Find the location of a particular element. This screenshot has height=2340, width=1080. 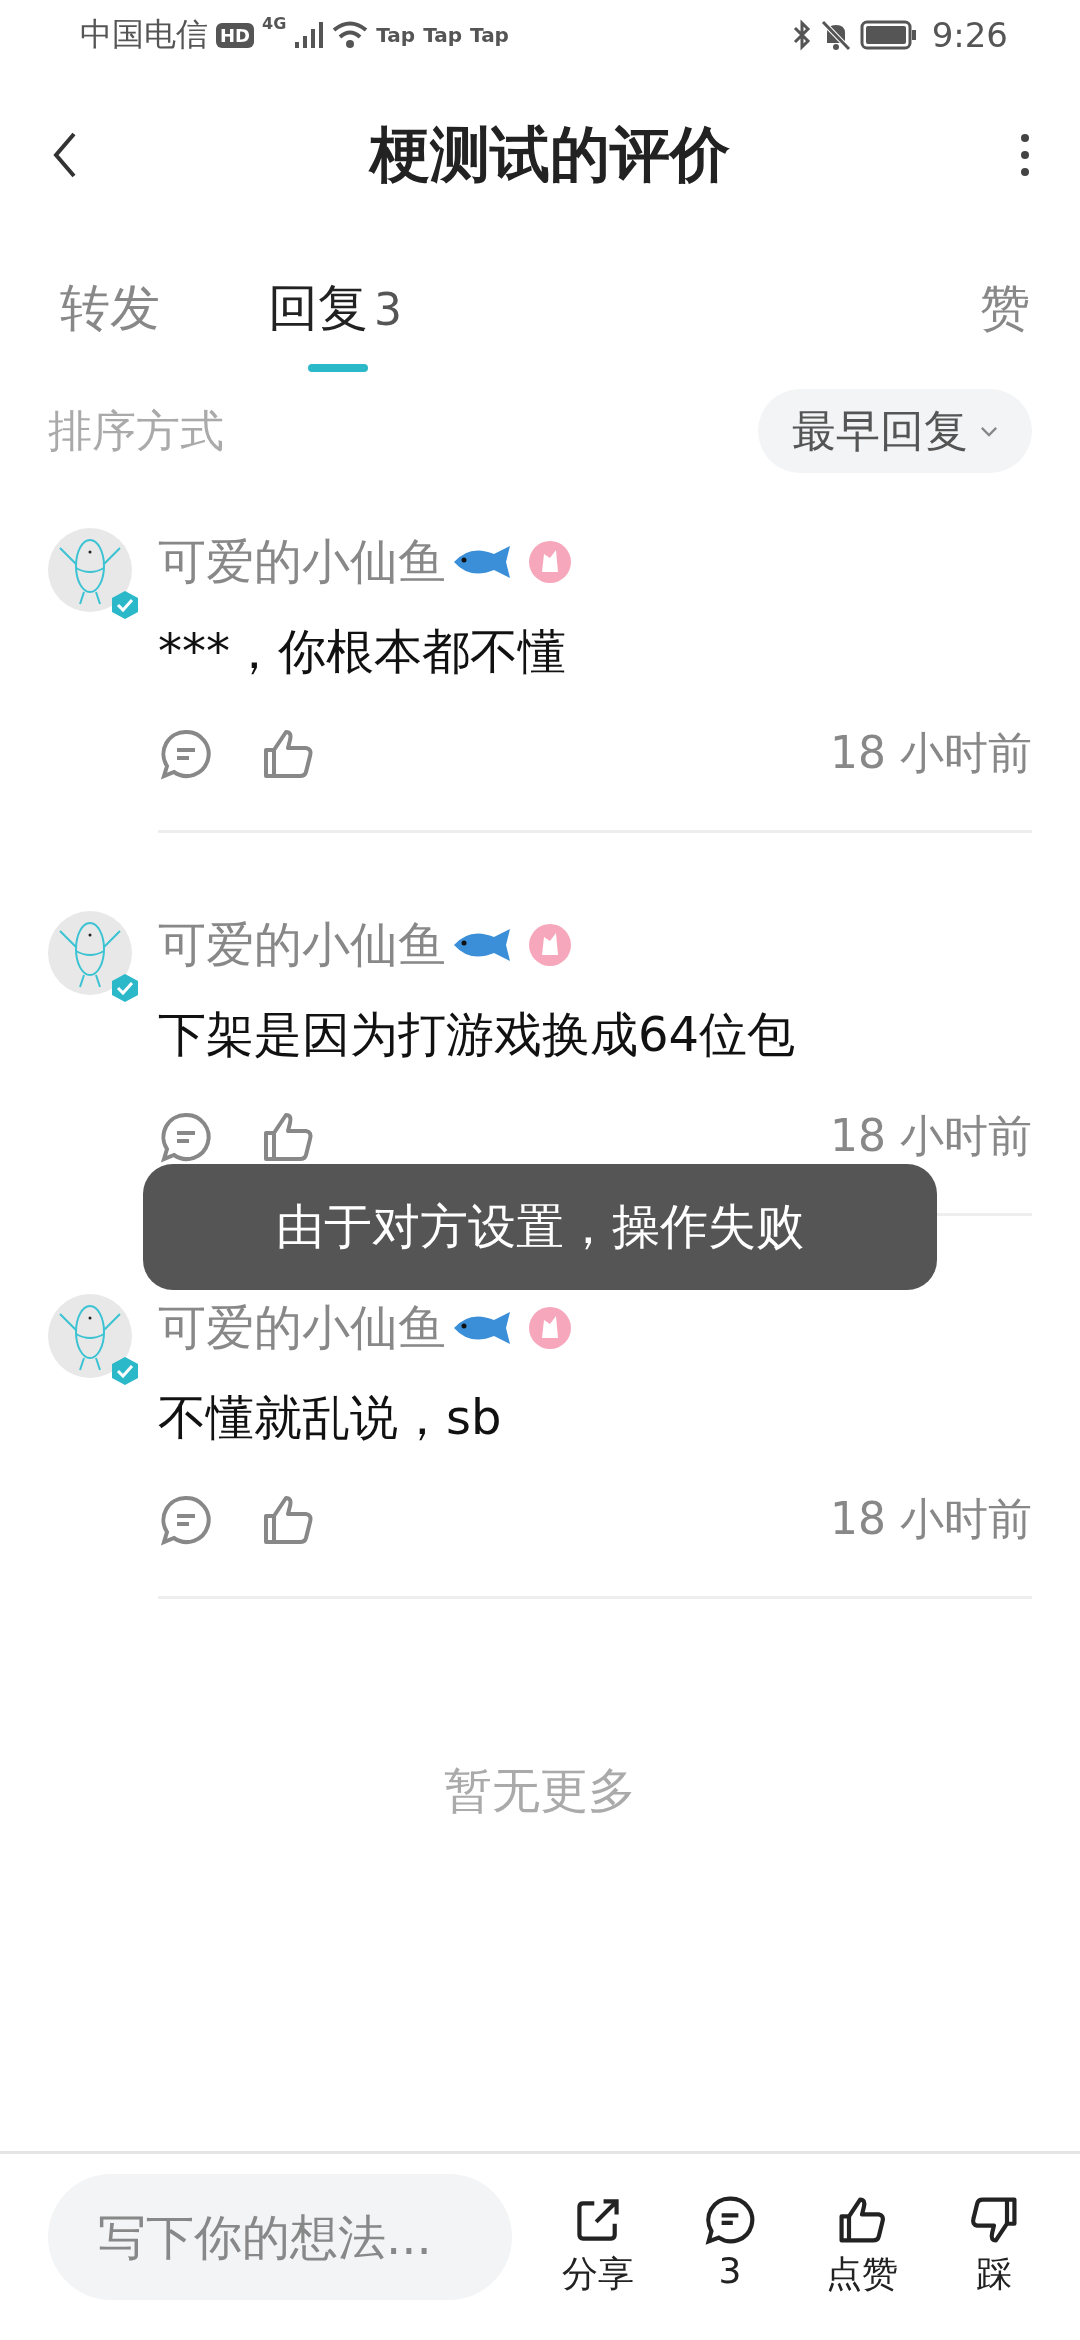

chevron-icon is located at coordinates (989, 431).